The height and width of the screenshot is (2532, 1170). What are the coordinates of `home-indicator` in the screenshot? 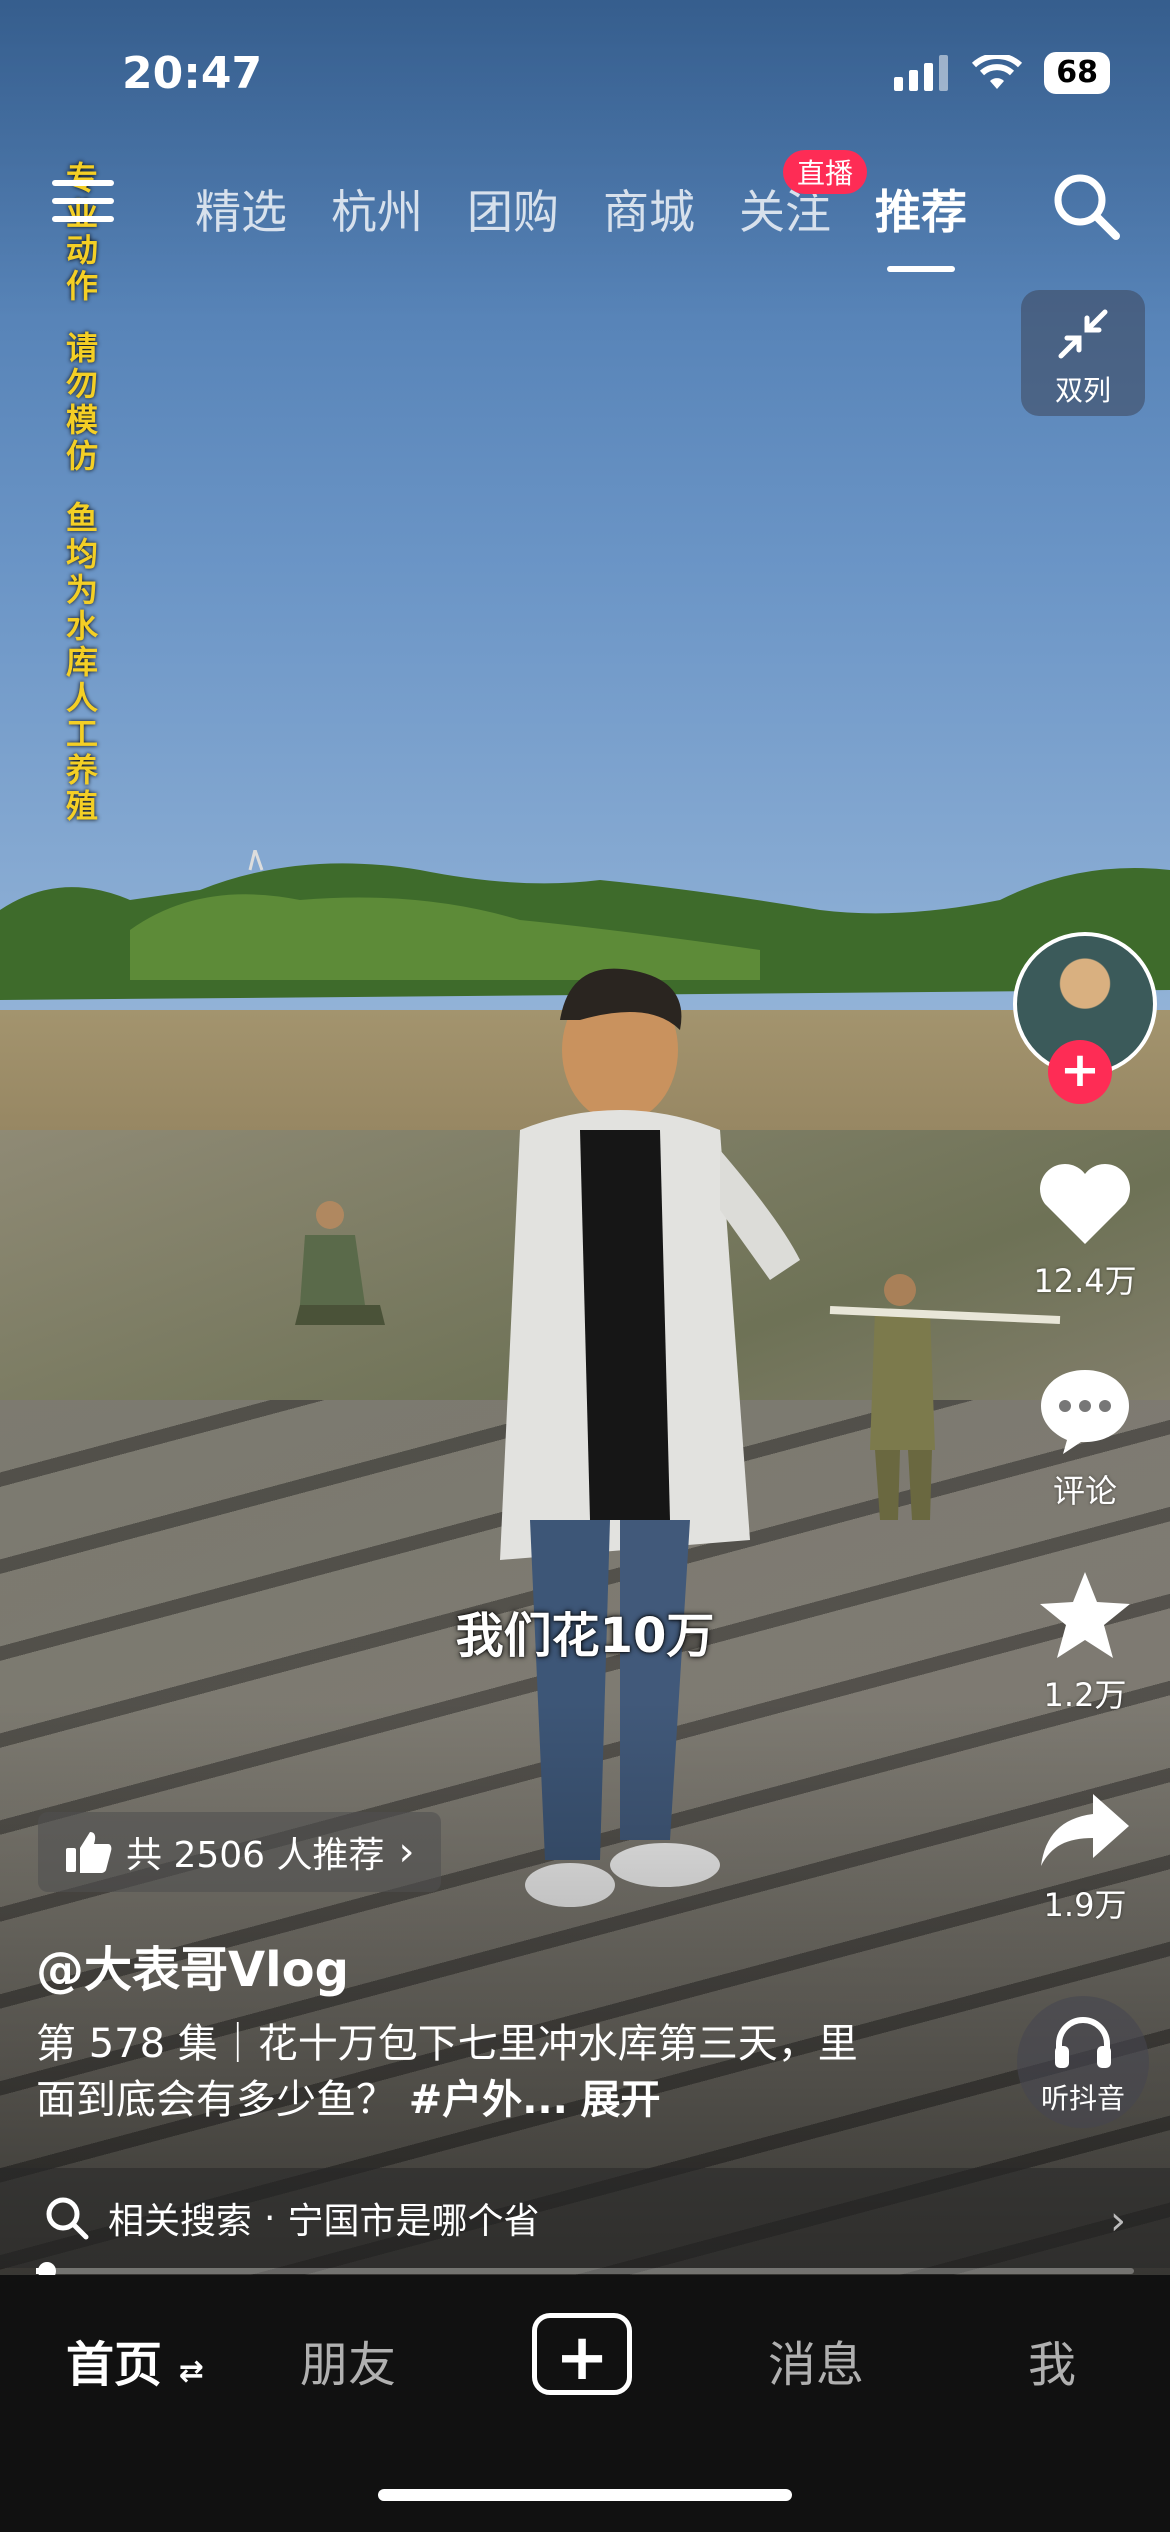 It's located at (585, 2495).